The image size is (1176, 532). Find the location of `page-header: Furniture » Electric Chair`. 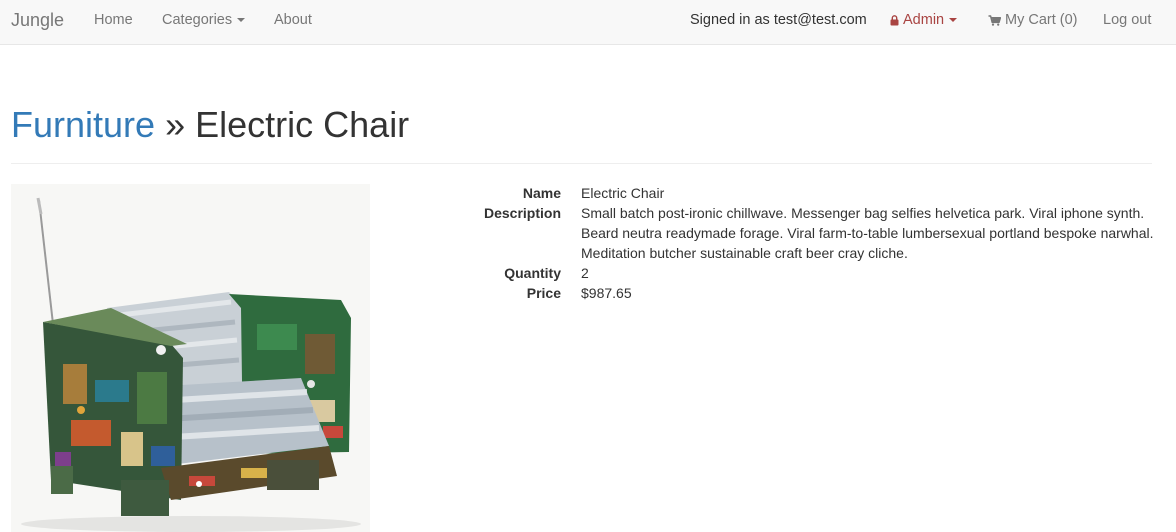

page-header: Furniture » Electric Chair is located at coordinates (581, 130).